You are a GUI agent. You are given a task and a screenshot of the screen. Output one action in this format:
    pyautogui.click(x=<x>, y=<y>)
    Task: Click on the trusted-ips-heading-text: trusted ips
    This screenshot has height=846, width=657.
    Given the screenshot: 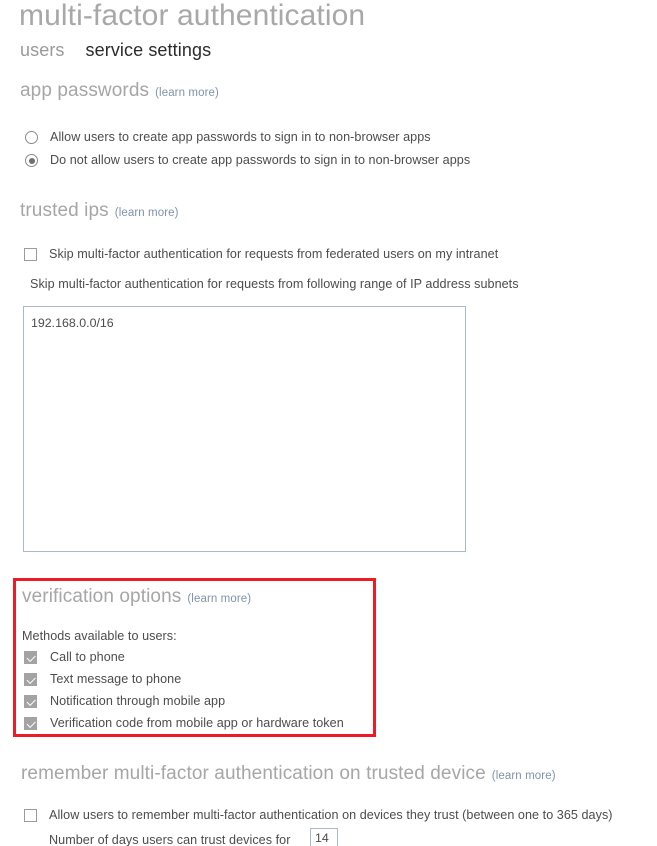 What is the action you would take?
    pyautogui.click(x=64, y=210)
    